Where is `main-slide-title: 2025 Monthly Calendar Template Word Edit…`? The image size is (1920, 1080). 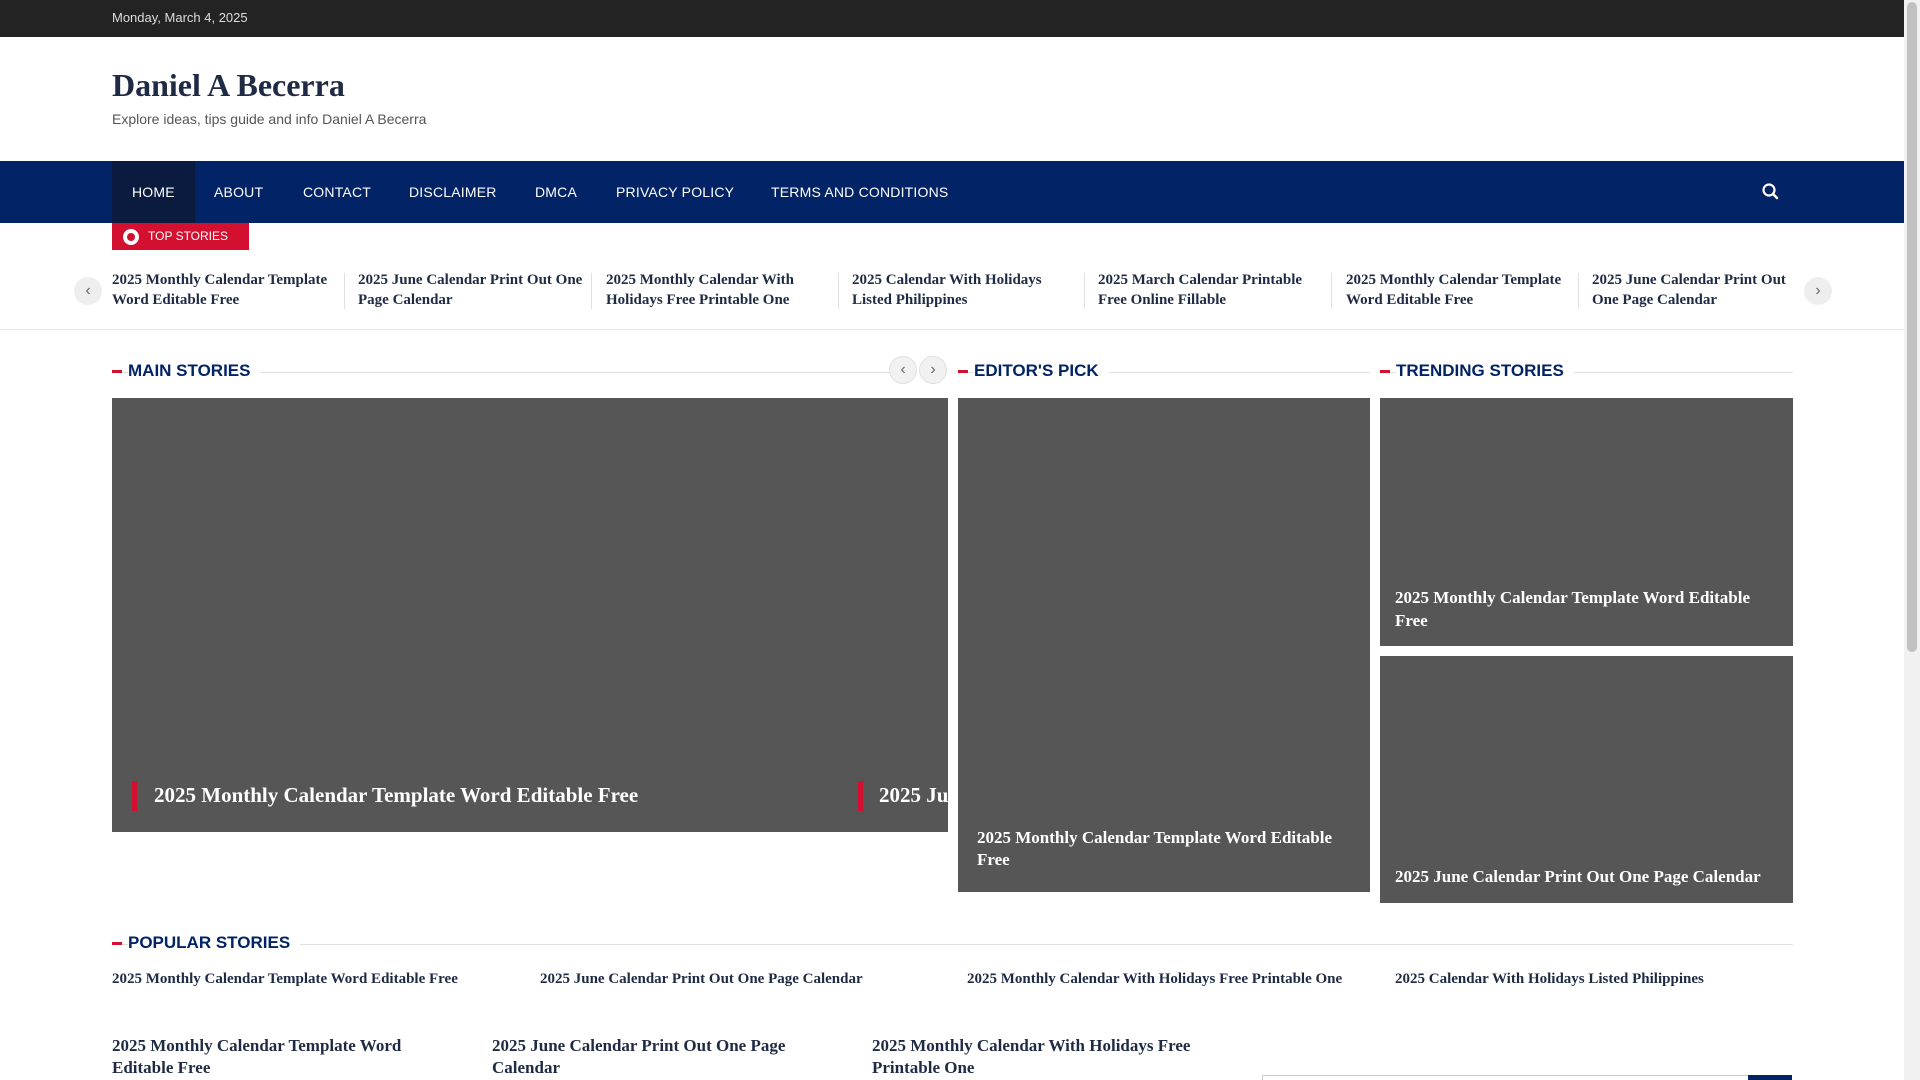 main-slide-title: 2025 Monthly Calendar Template Word Edit… is located at coordinates (396, 795).